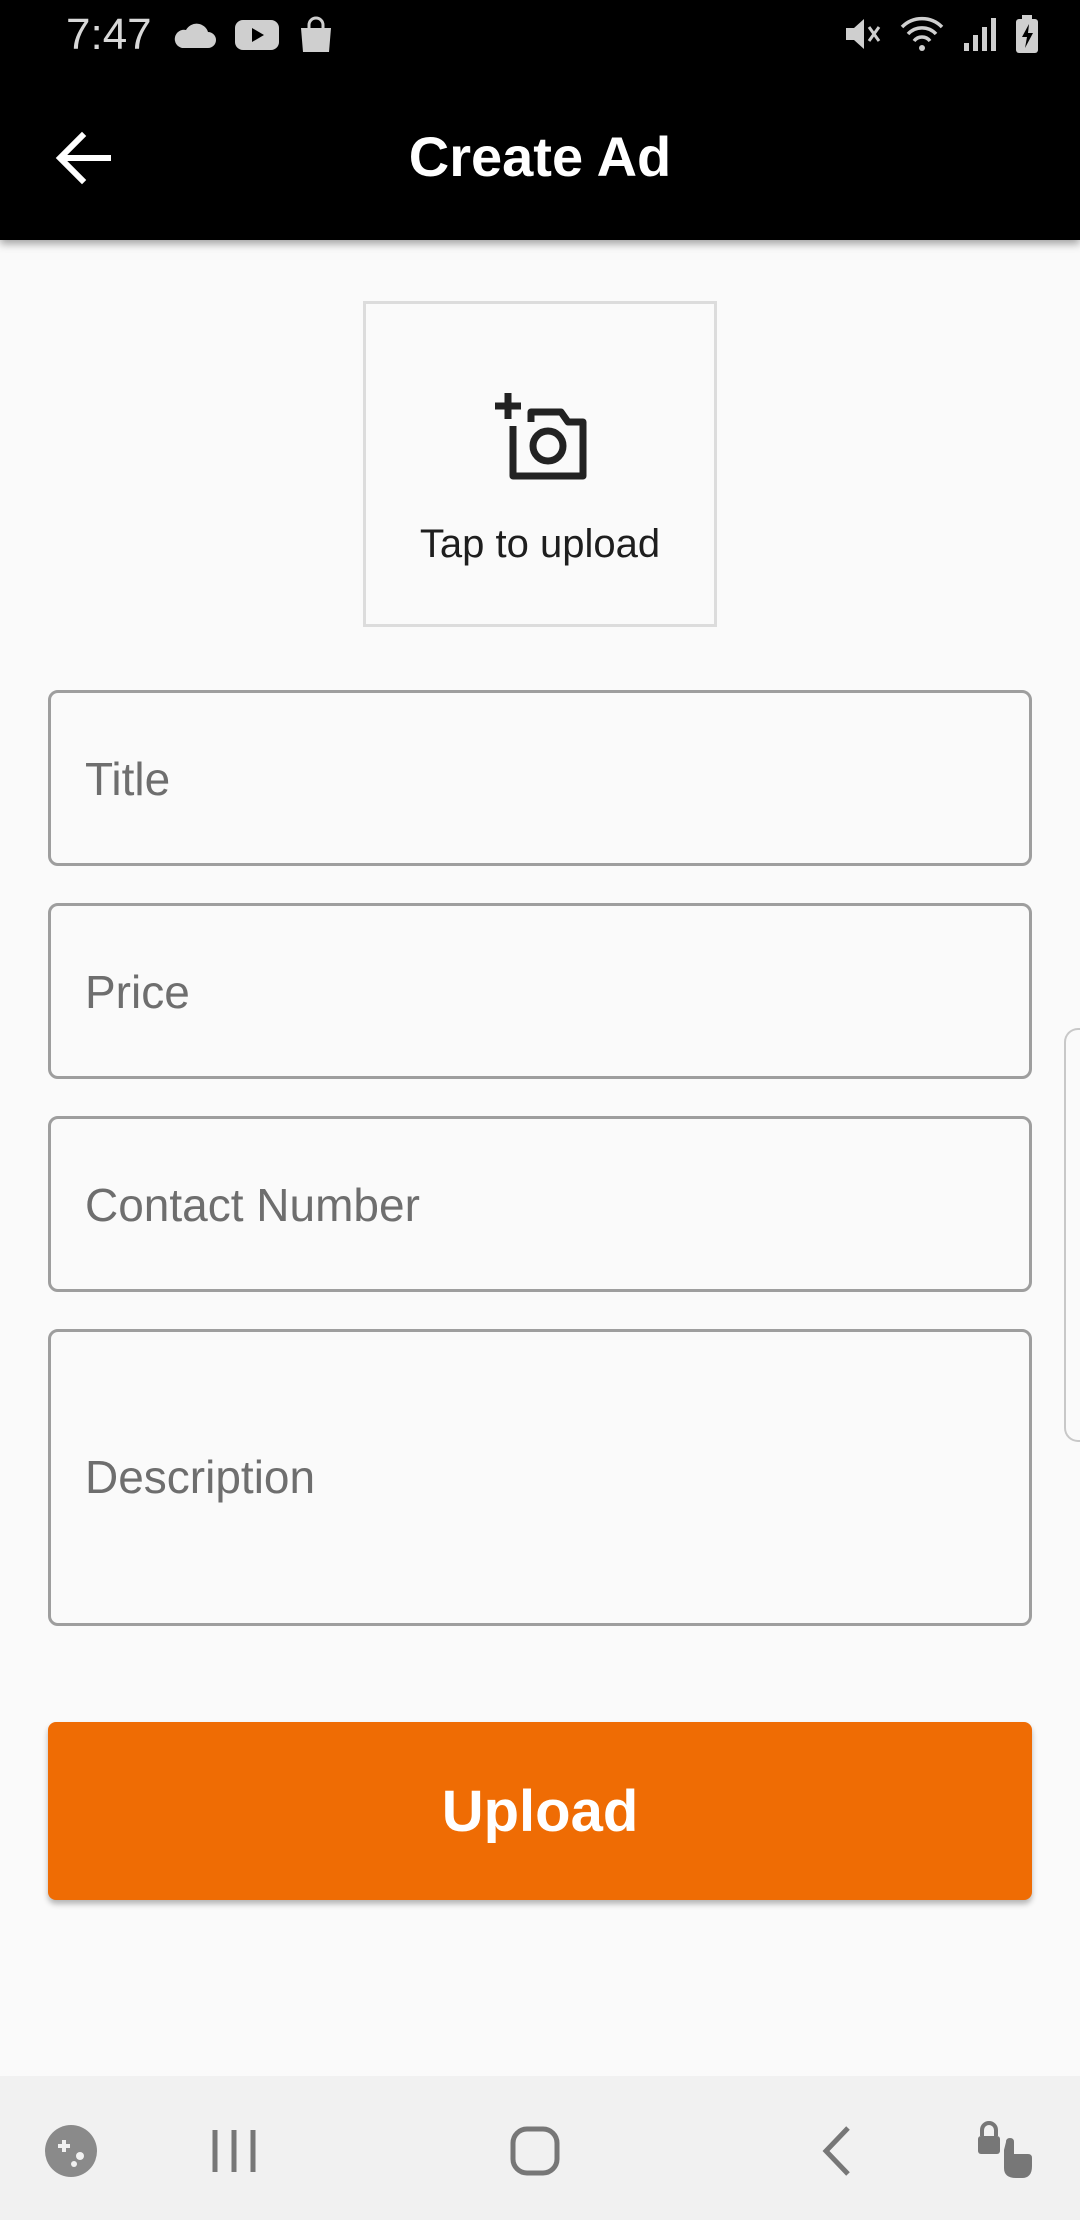 This screenshot has height=2220, width=1080. I want to click on price-field, so click(540, 991).